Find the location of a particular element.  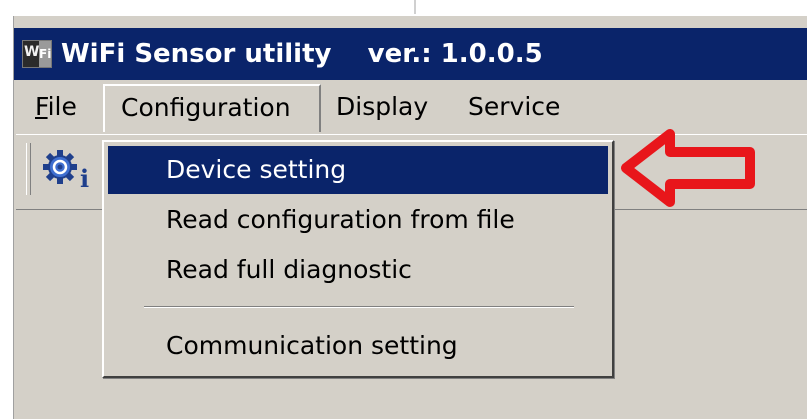

menu-service-label: Service is located at coordinates (514, 106).